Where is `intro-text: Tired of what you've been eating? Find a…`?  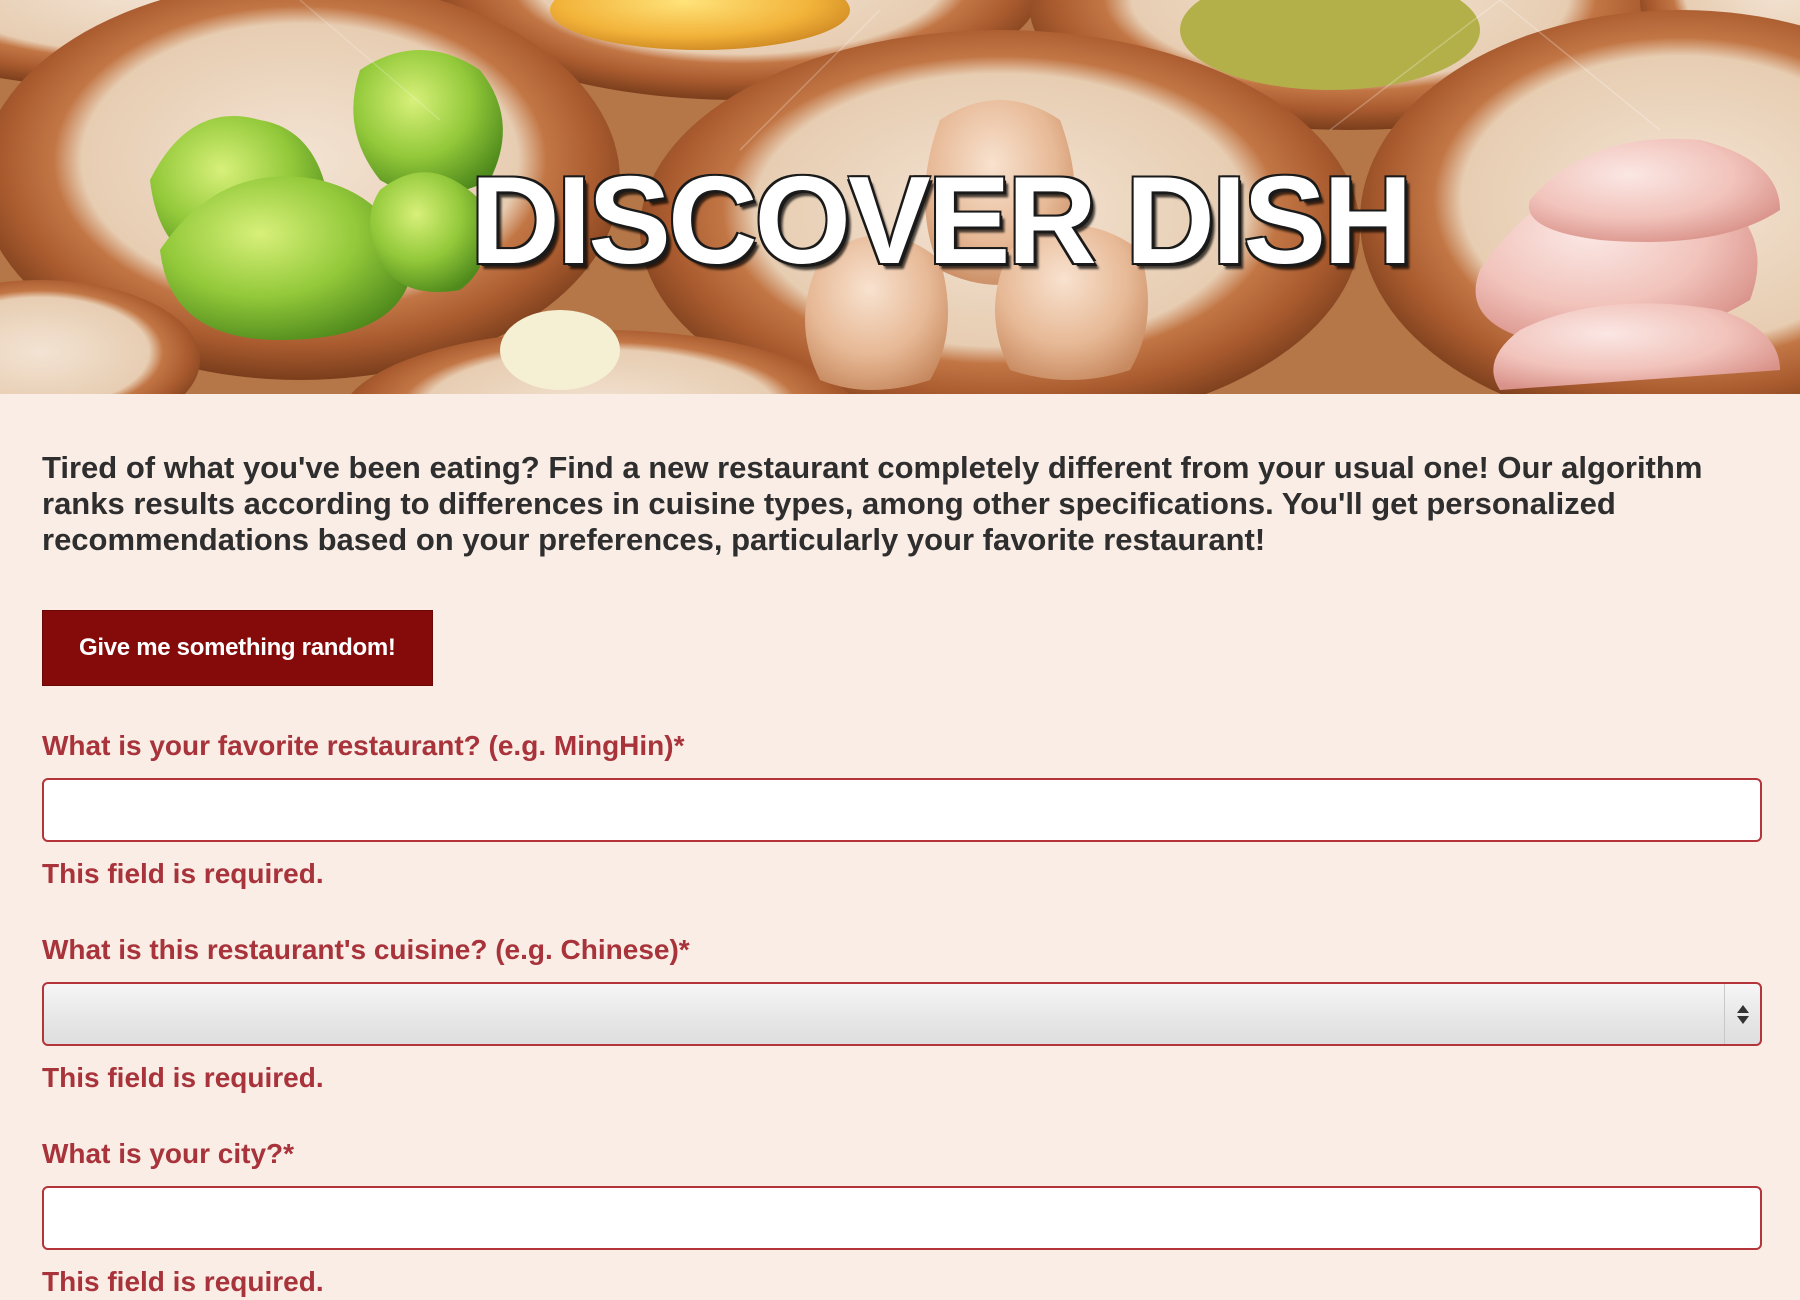 intro-text: Tired of what you've been eating? Find a… is located at coordinates (872, 503).